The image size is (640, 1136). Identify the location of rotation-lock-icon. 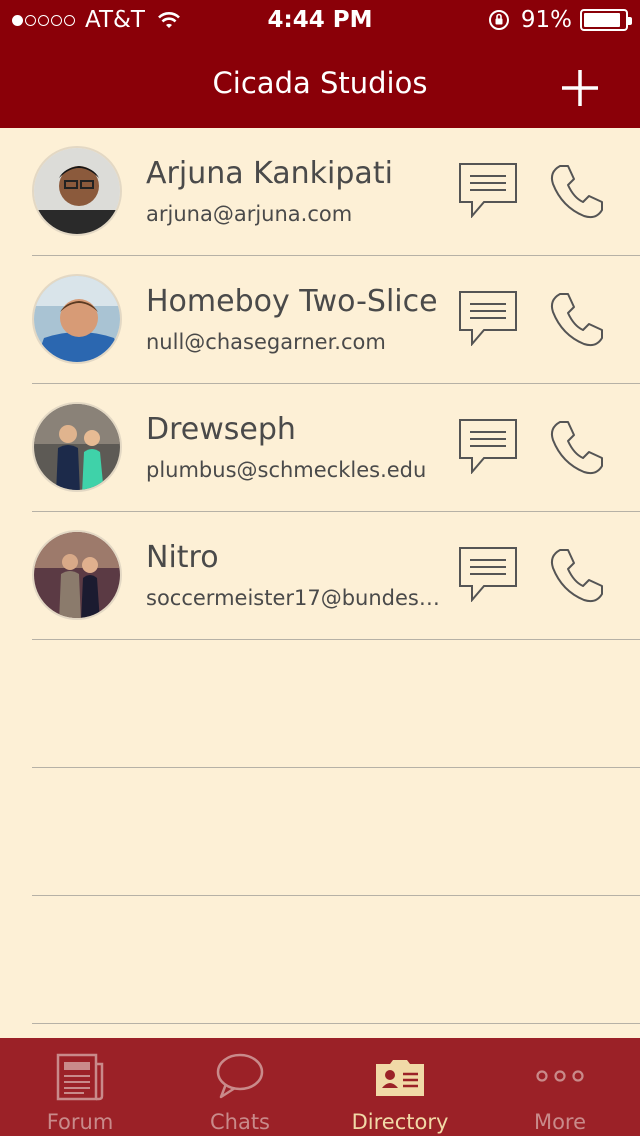
(498, 20).